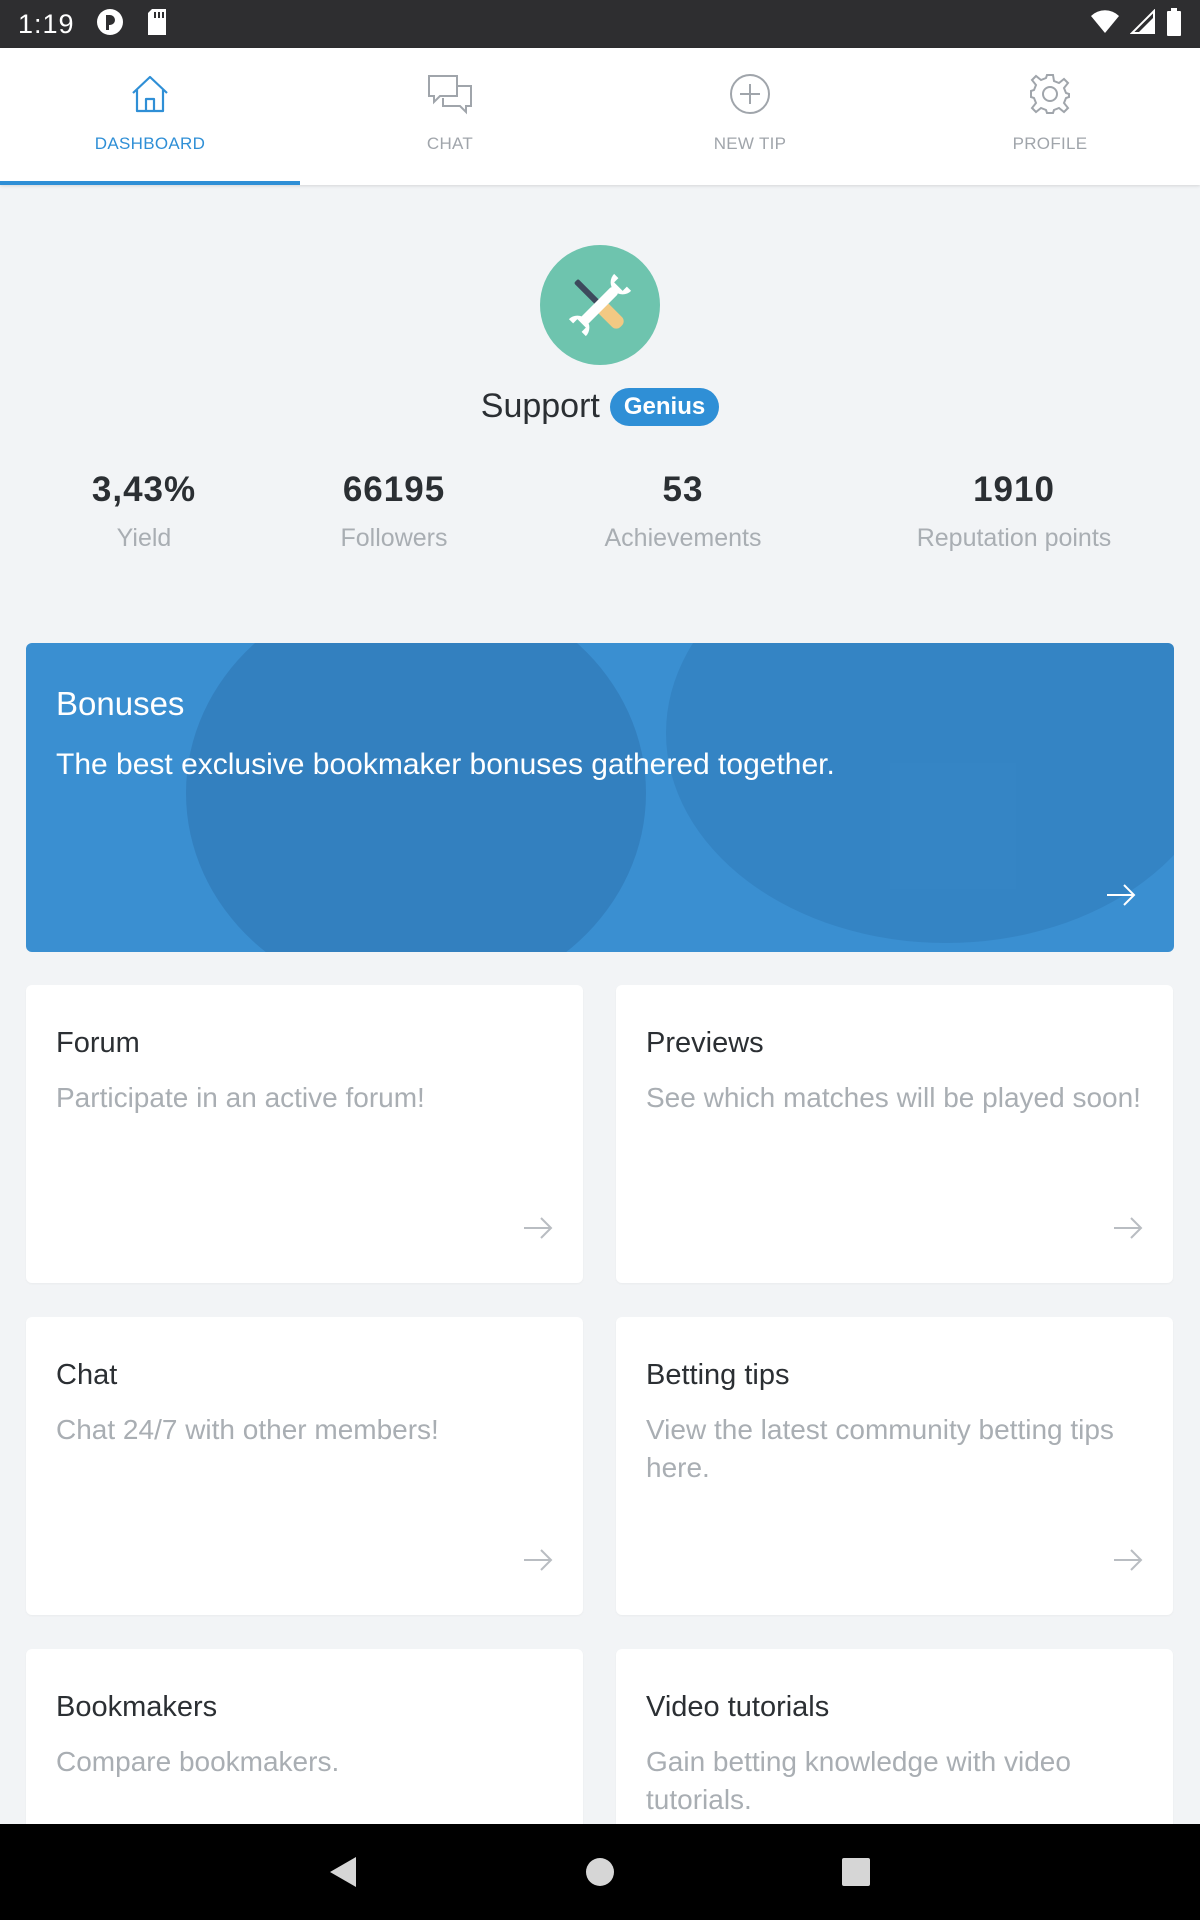 This screenshot has height=1920, width=1200. I want to click on tab-label: PROFILE, so click(1050, 143).